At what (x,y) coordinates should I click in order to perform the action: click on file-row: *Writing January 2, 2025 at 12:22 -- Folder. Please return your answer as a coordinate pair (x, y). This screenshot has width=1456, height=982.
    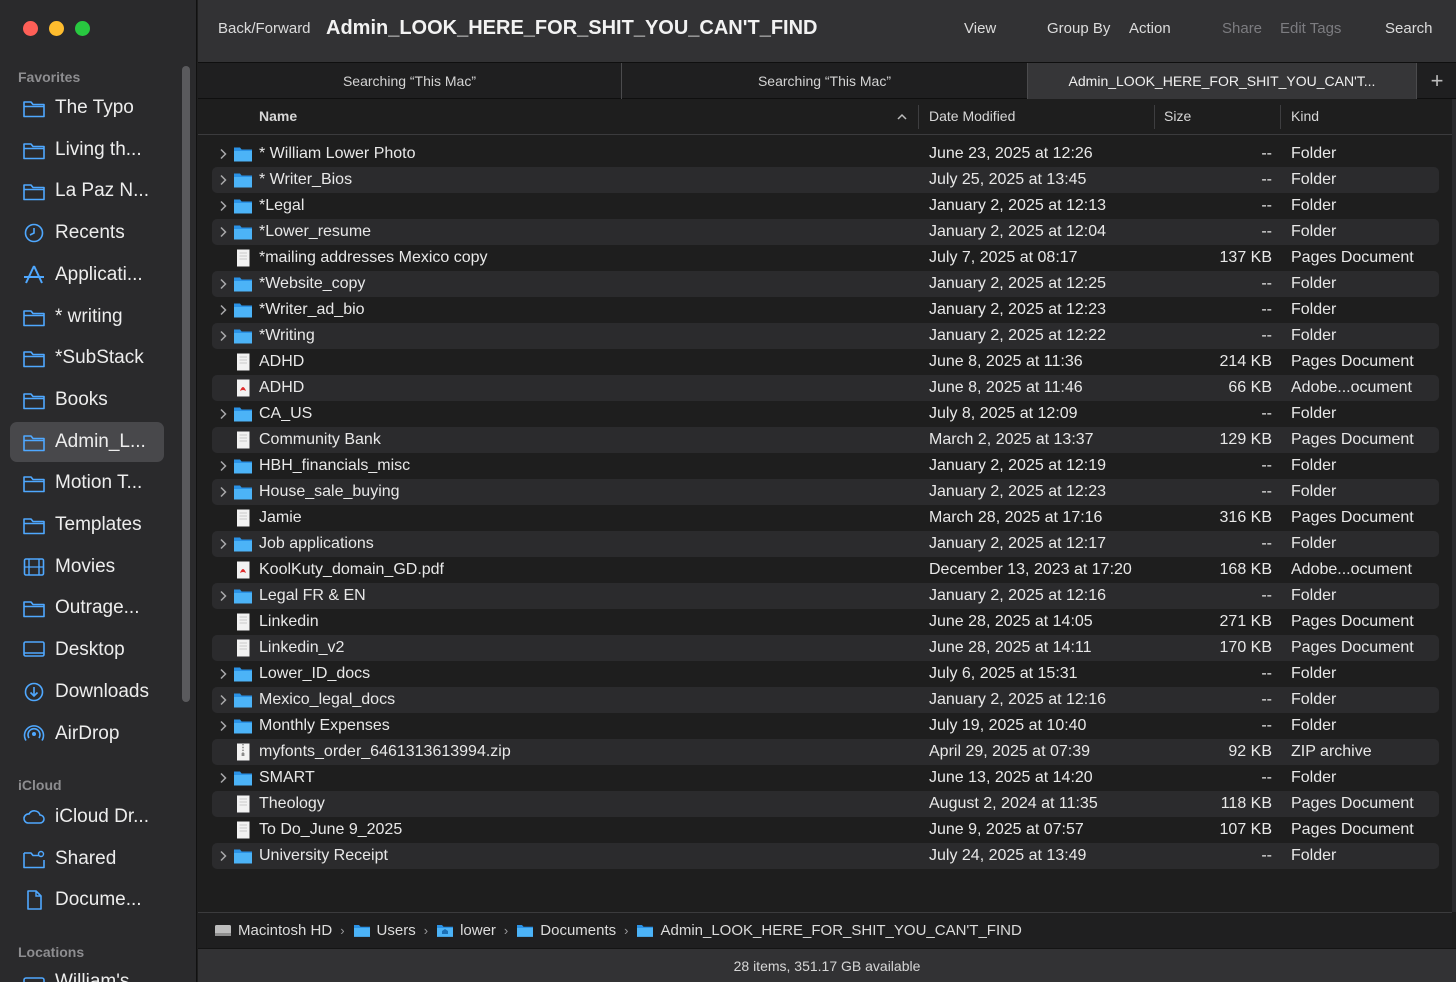
    Looking at the image, I should click on (825, 336).